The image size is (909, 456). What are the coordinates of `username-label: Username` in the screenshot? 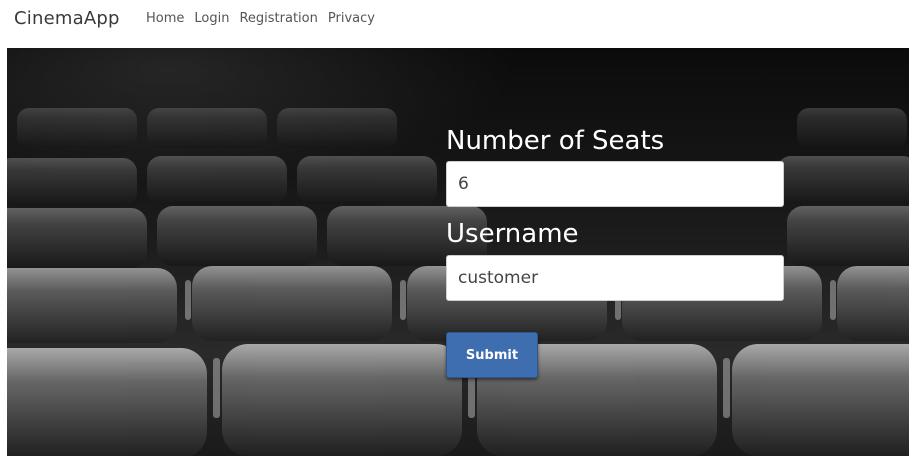 It's located at (512, 234).